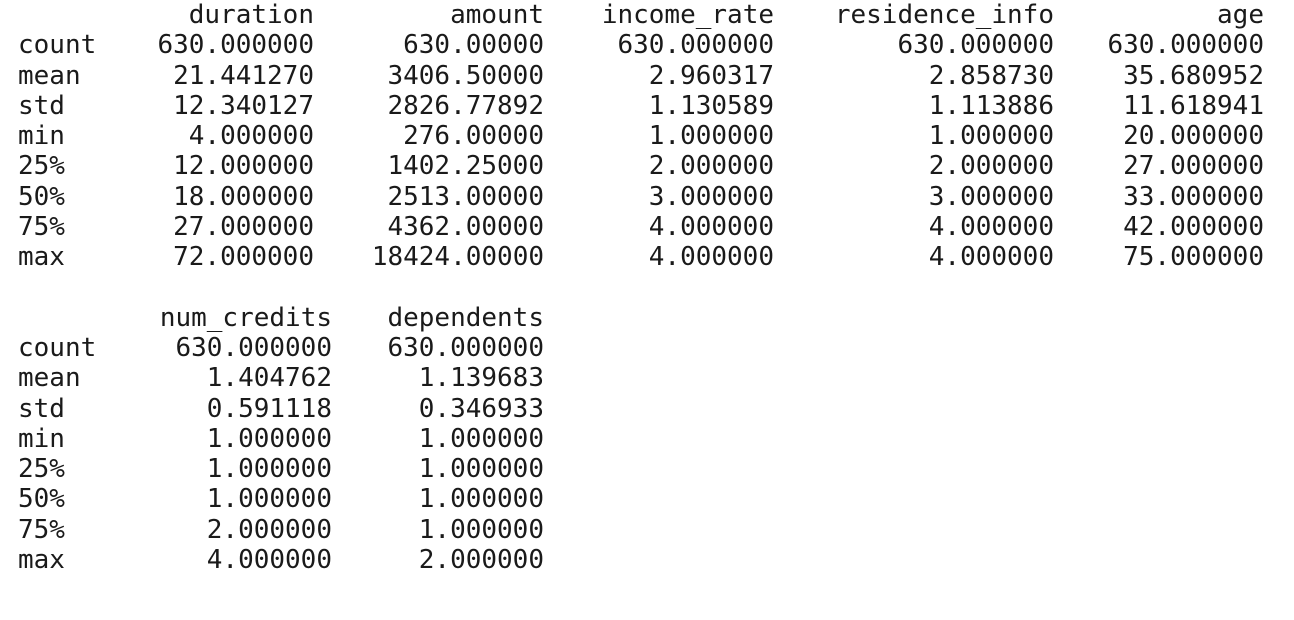 The height and width of the screenshot is (620, 1294). I want to click on table-cell: 18.000000, so click(243, 196).